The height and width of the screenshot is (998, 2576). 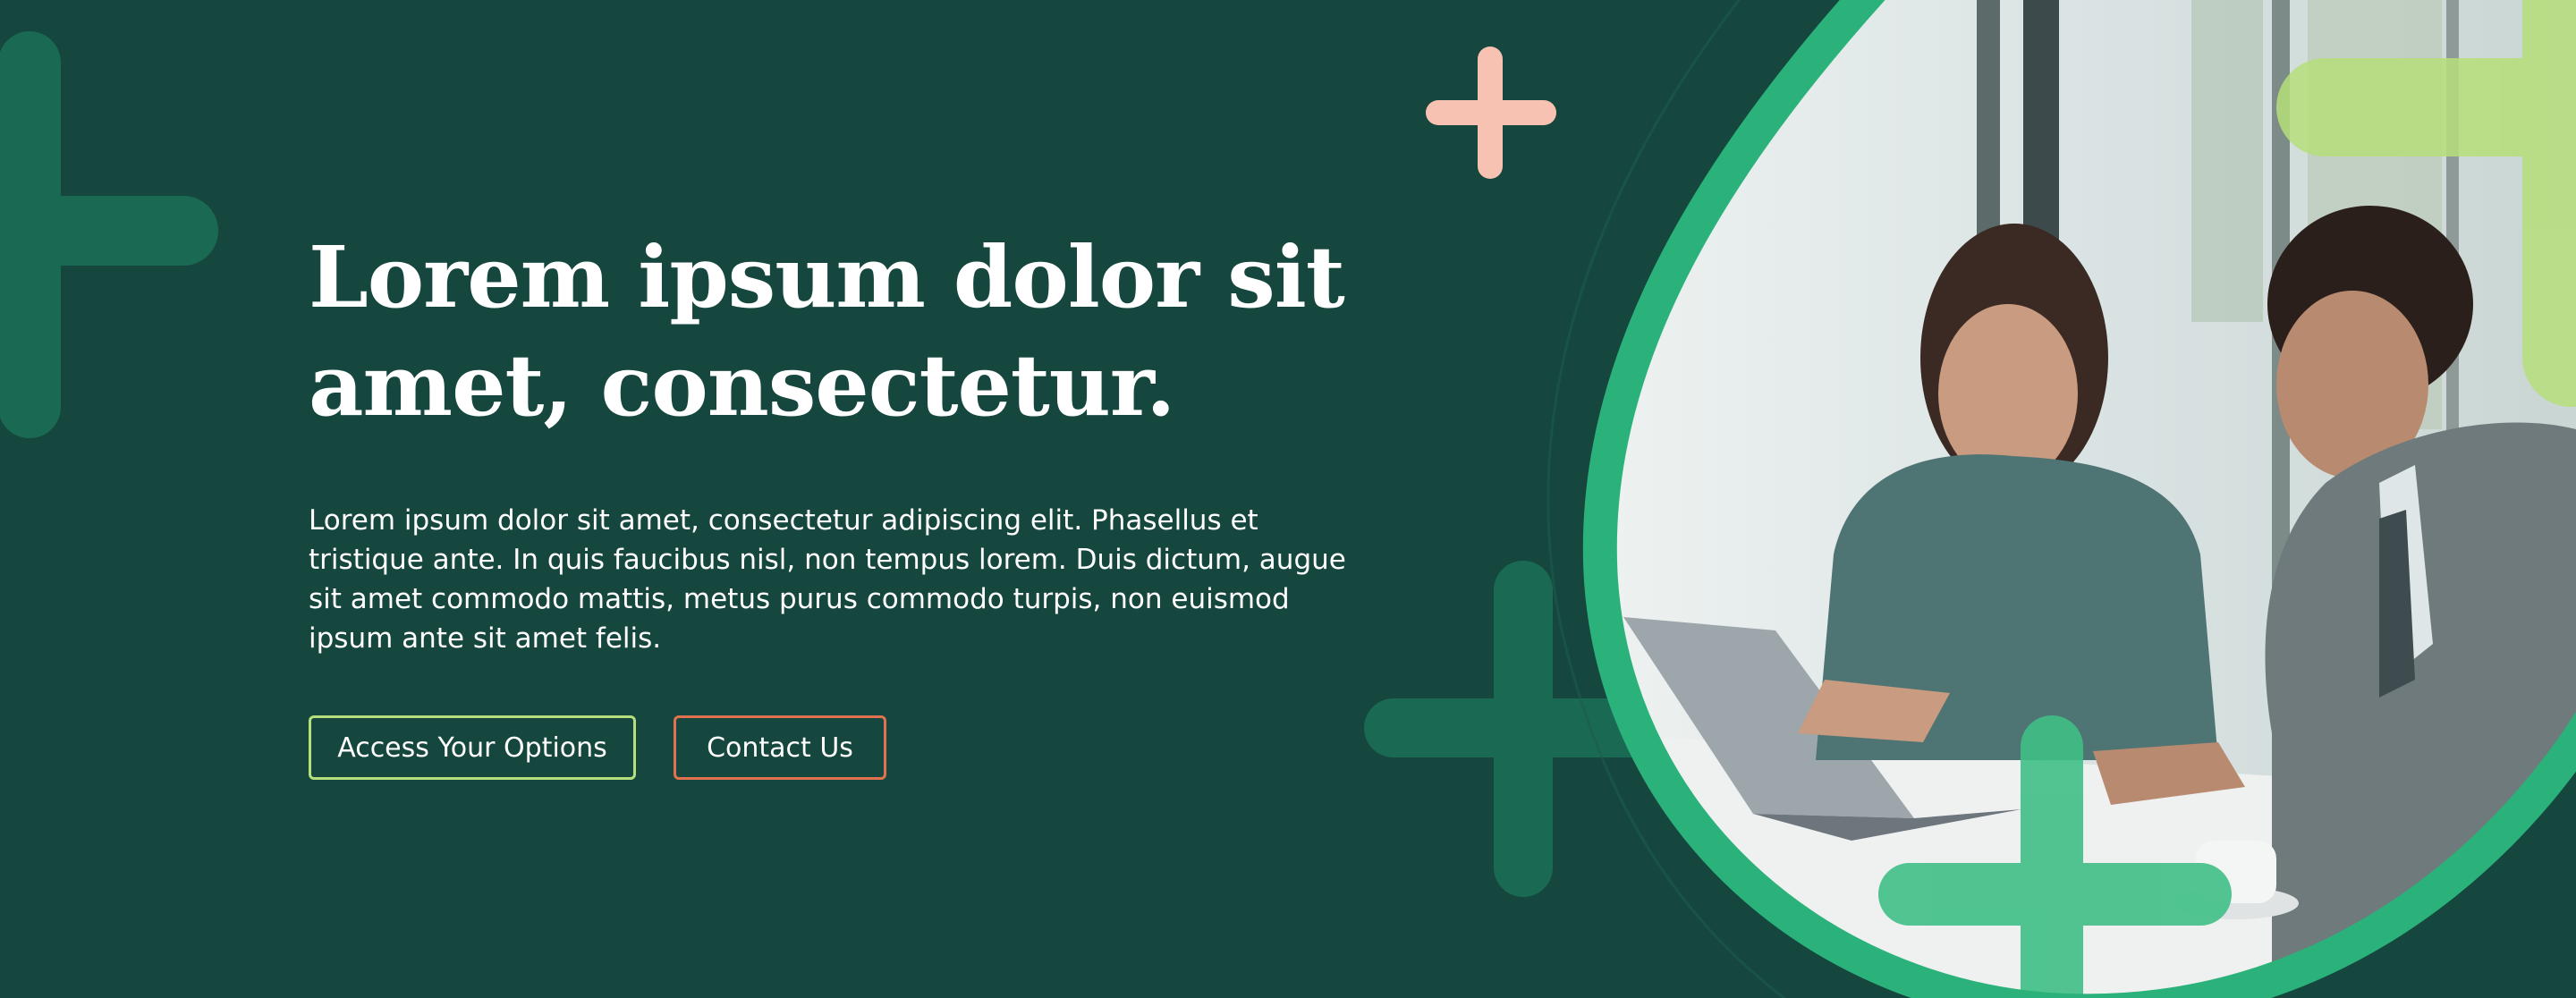 What do you see at coordinates (742, 386) in the screenshot?
I see `headline-line-2: amet, consectetur.` at bounding box center [742, 386].